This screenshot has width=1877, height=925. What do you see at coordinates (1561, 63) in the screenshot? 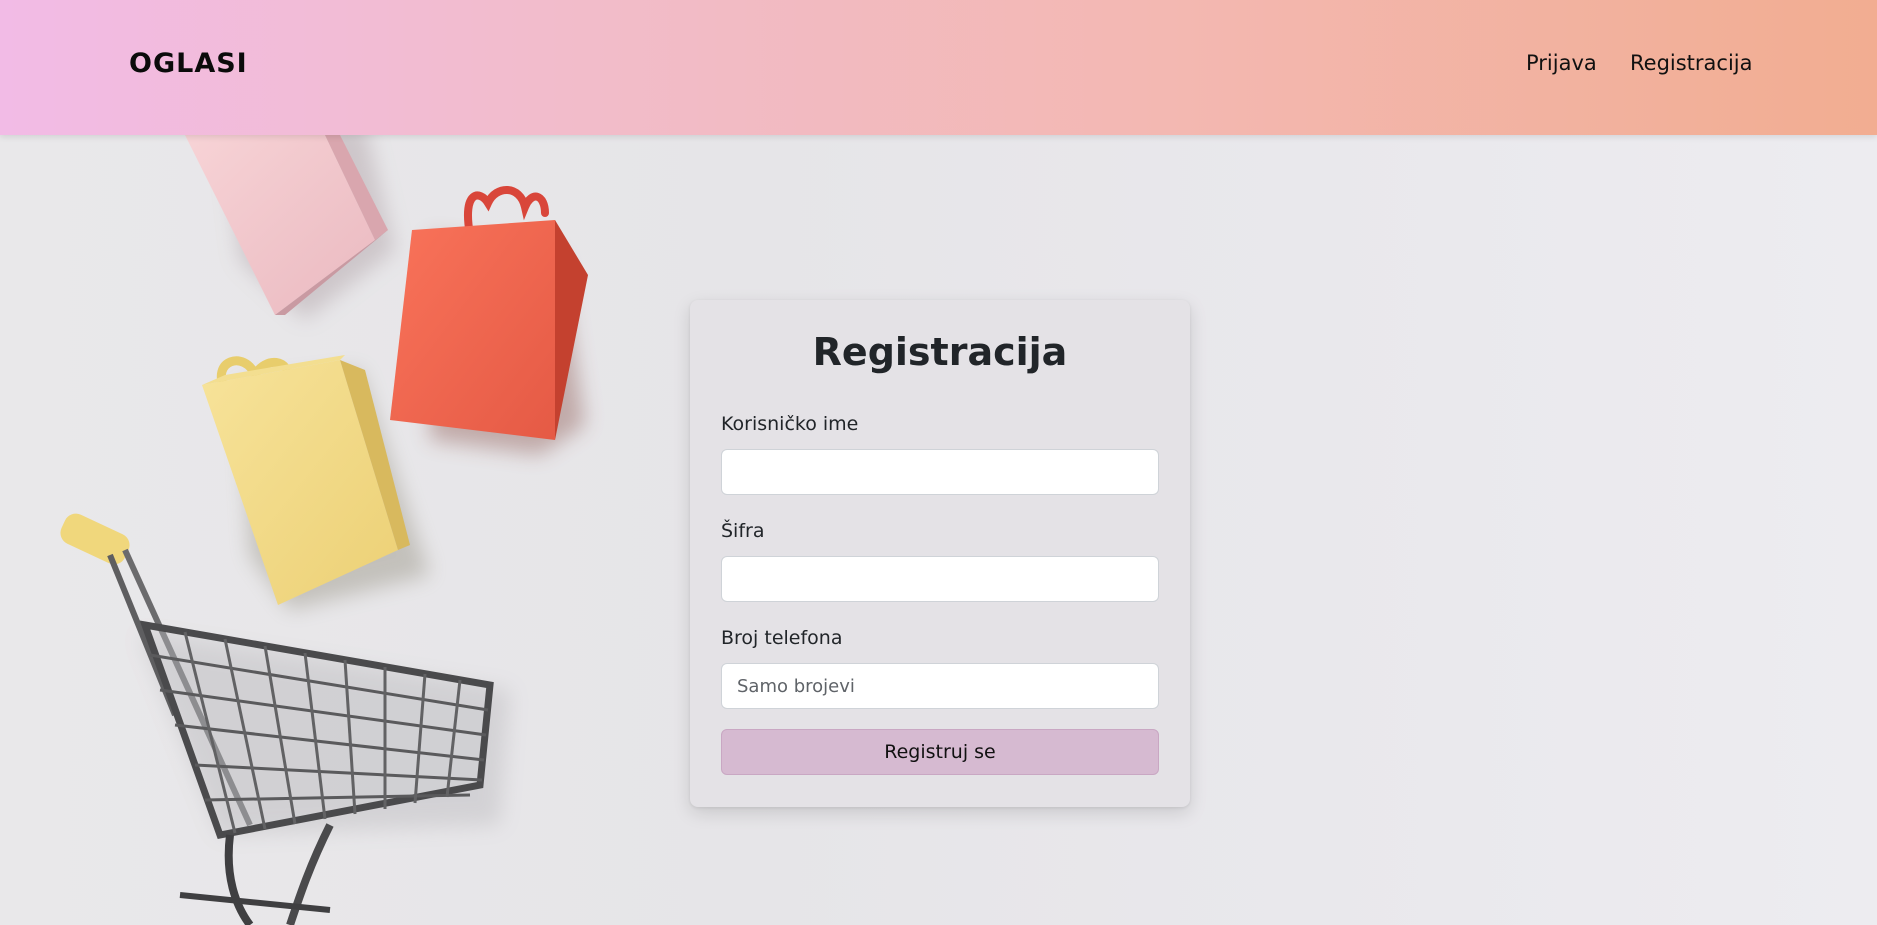
I see `nav-link-login: Prijava` at bounding box center [1561, 63].